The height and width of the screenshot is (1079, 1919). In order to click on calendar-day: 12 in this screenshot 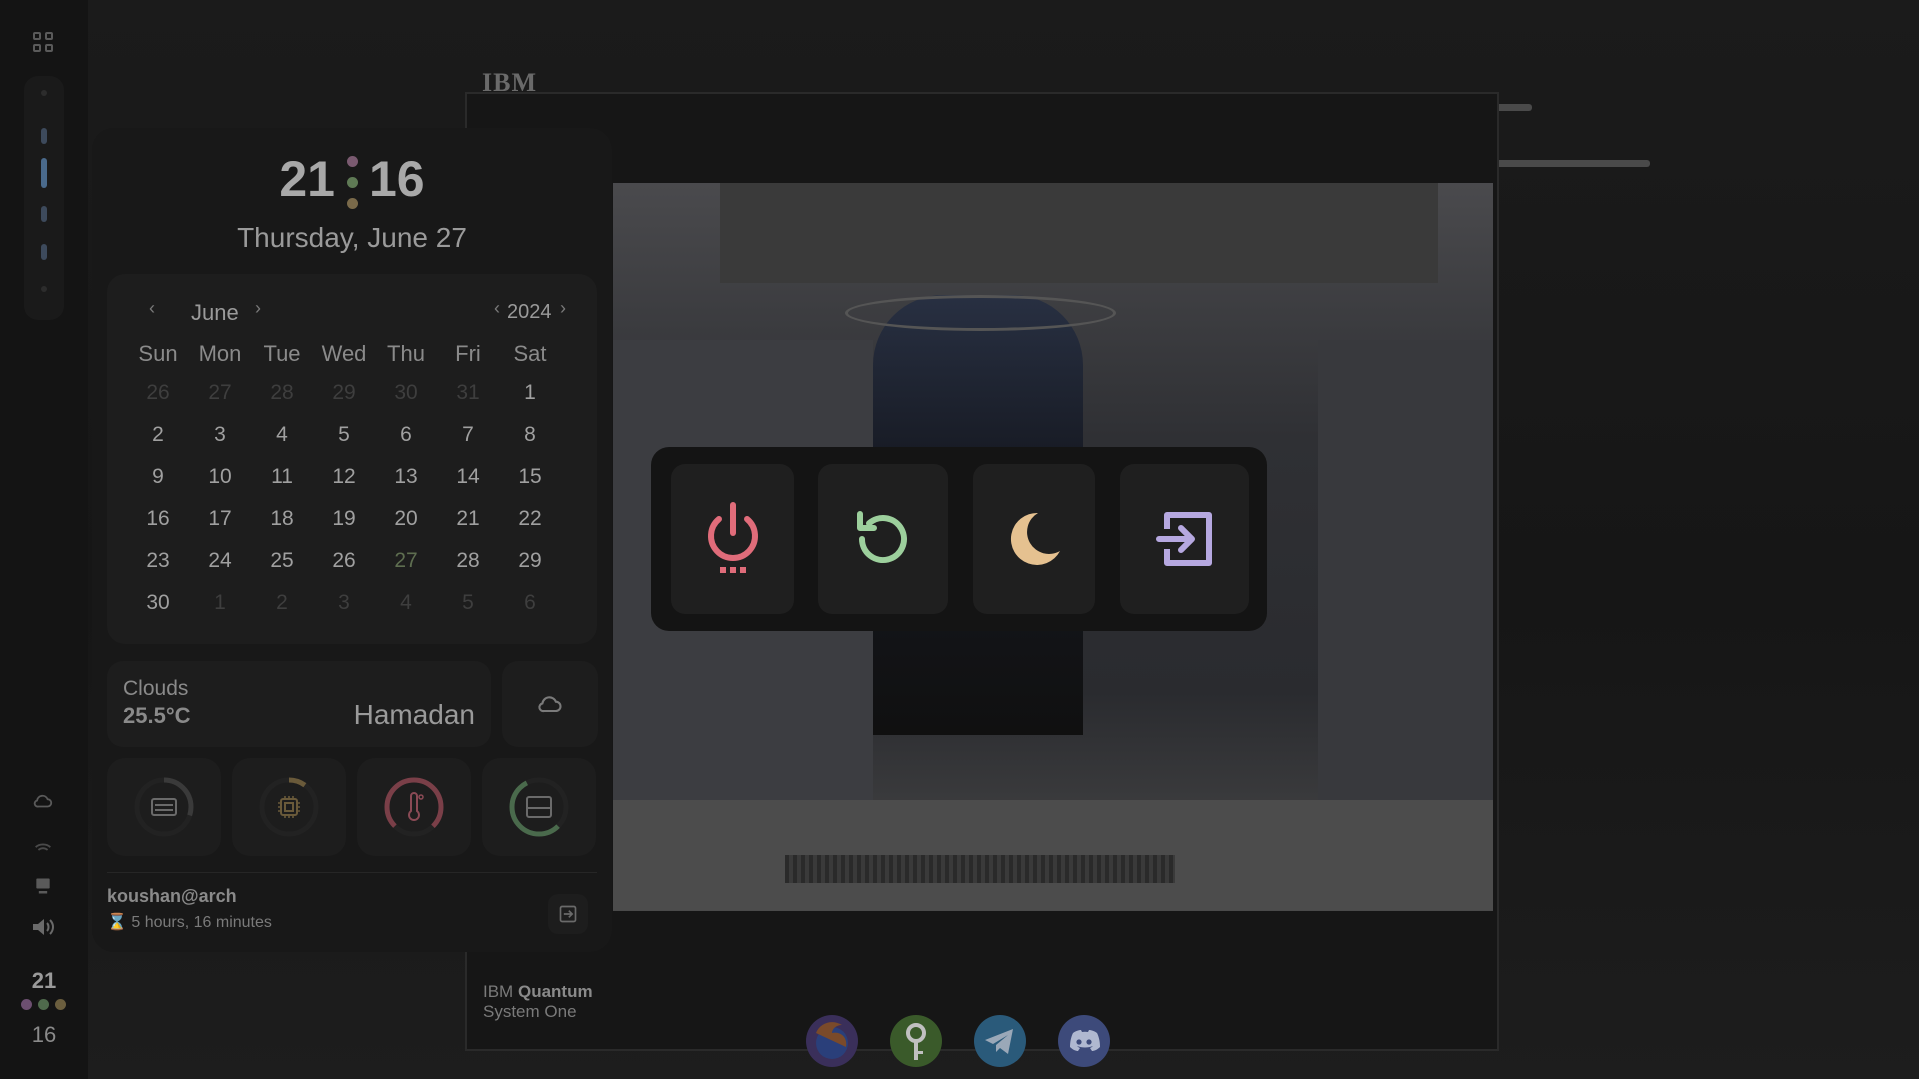, I will do `click(344, 477)`.